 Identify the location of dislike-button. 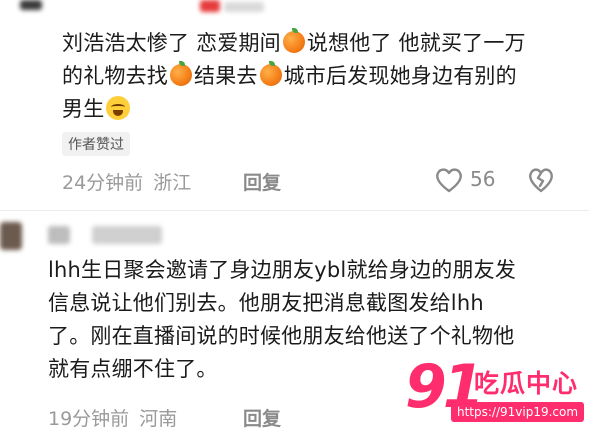
(541, 180).